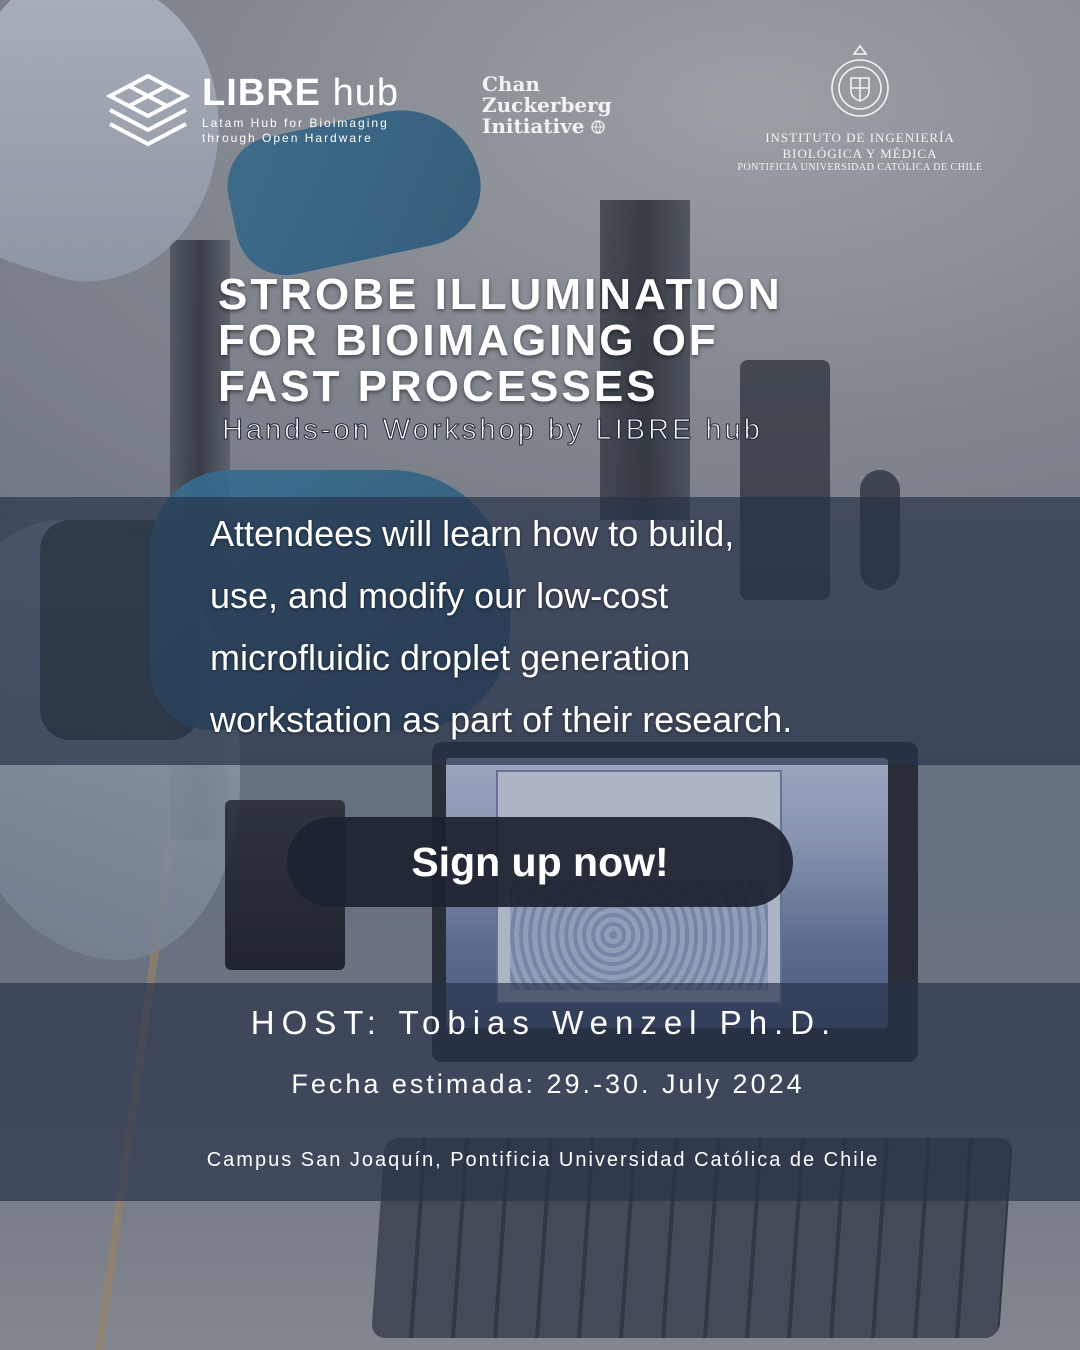 The image size is (1080, 1350). I want to click on university-seal-icon, so click(860, 80).